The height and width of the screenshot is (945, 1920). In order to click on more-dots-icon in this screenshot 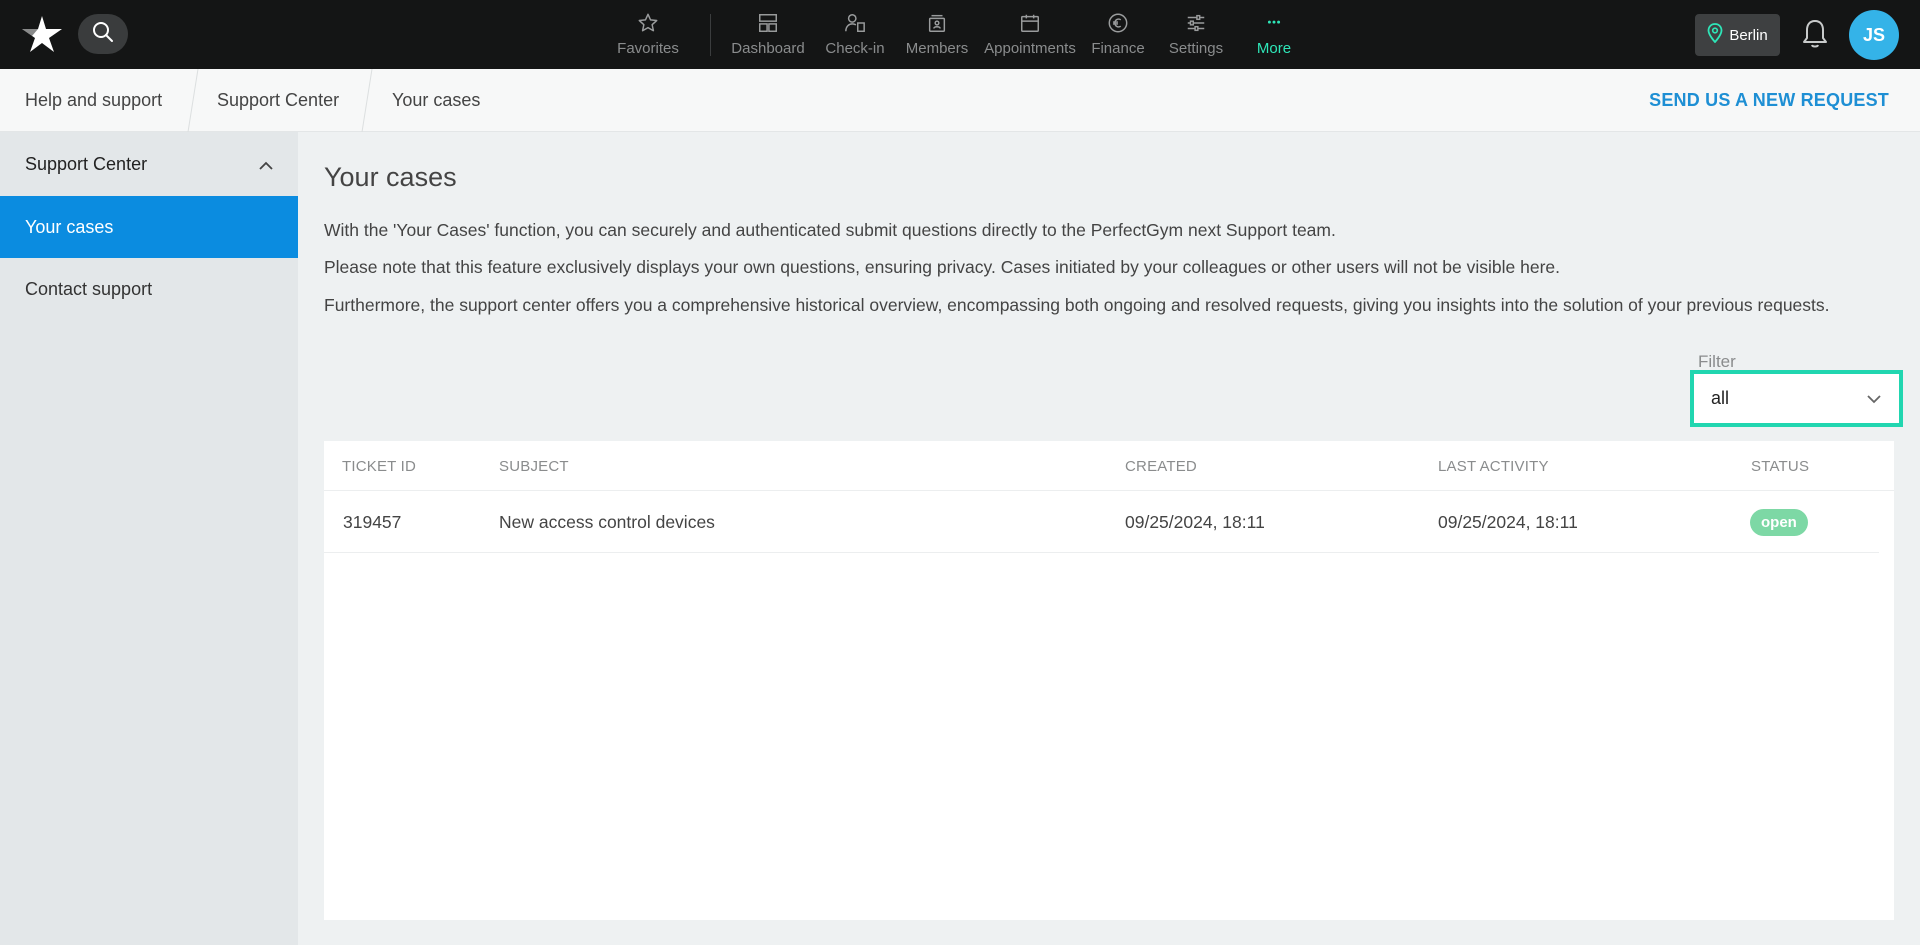, I will do `click(1274, 23)`.